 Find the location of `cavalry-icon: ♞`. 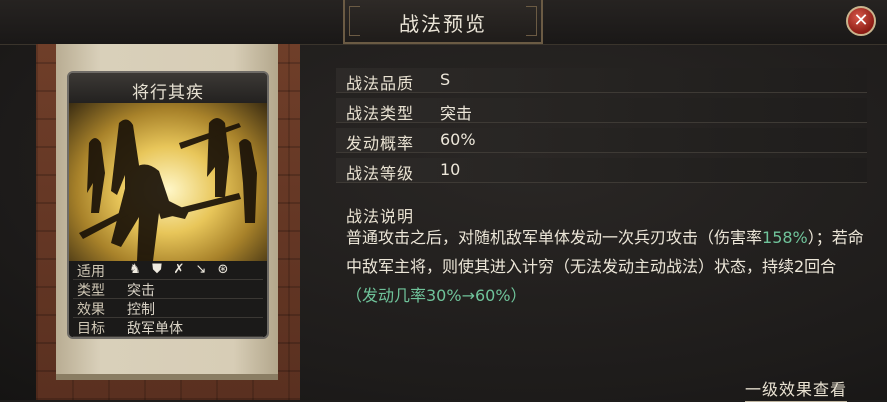

cavalry-icon: ♞ is located at coordinates (135, 269).